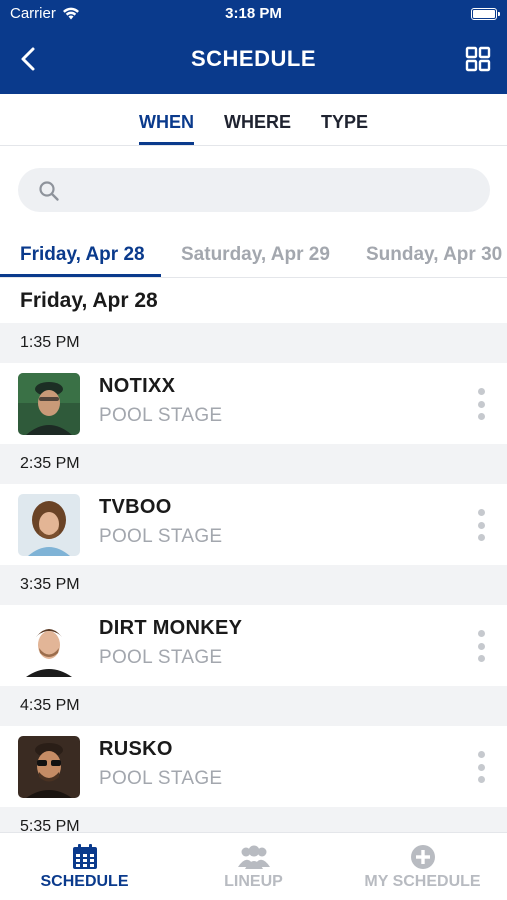 The height and width of the screenshot is (900, 507). I want to click on tab-schedule: SCHEDULE, so click(84, 866).